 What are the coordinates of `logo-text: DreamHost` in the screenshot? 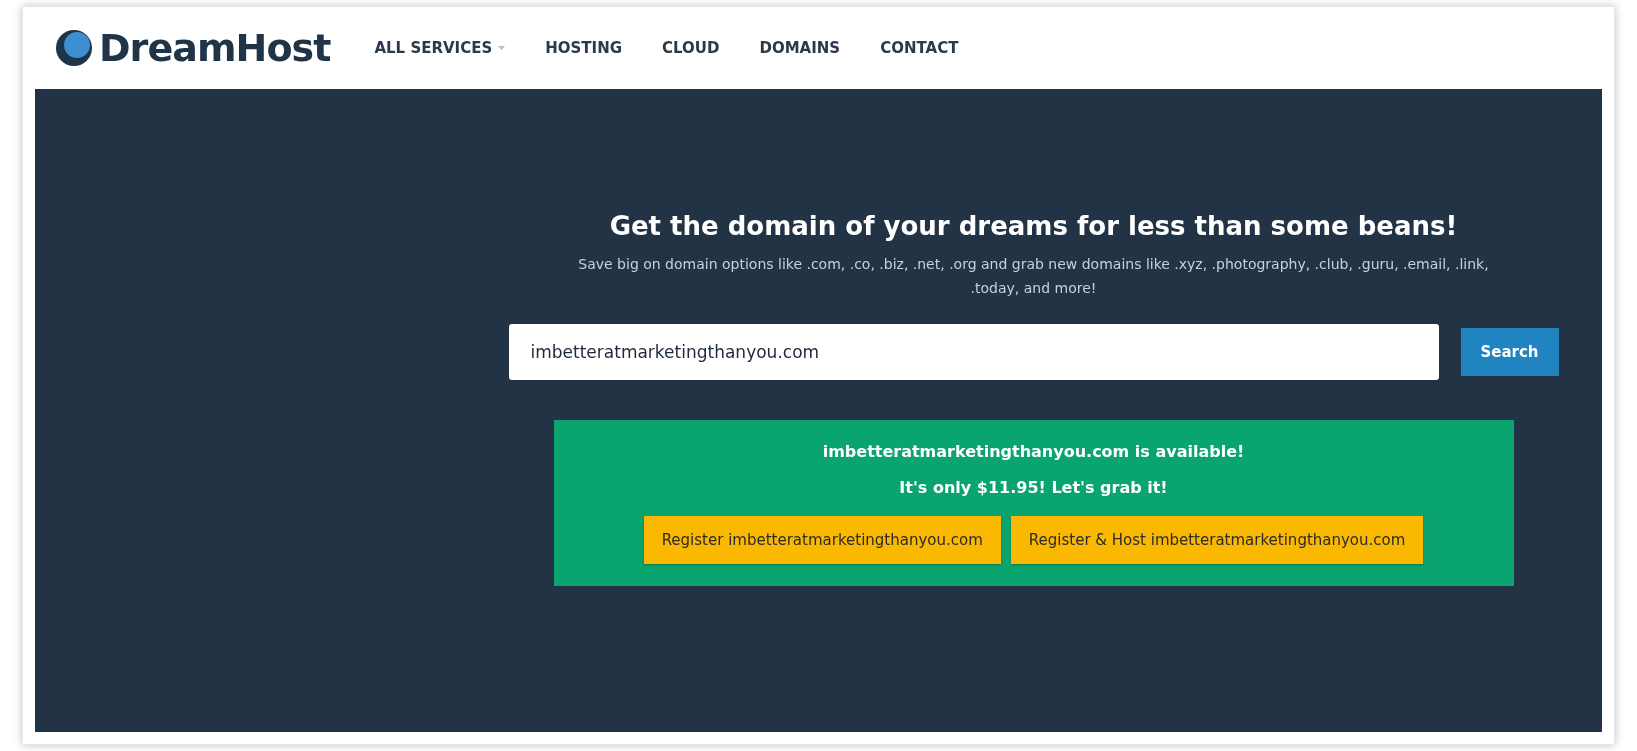 It's located at (215, 48).